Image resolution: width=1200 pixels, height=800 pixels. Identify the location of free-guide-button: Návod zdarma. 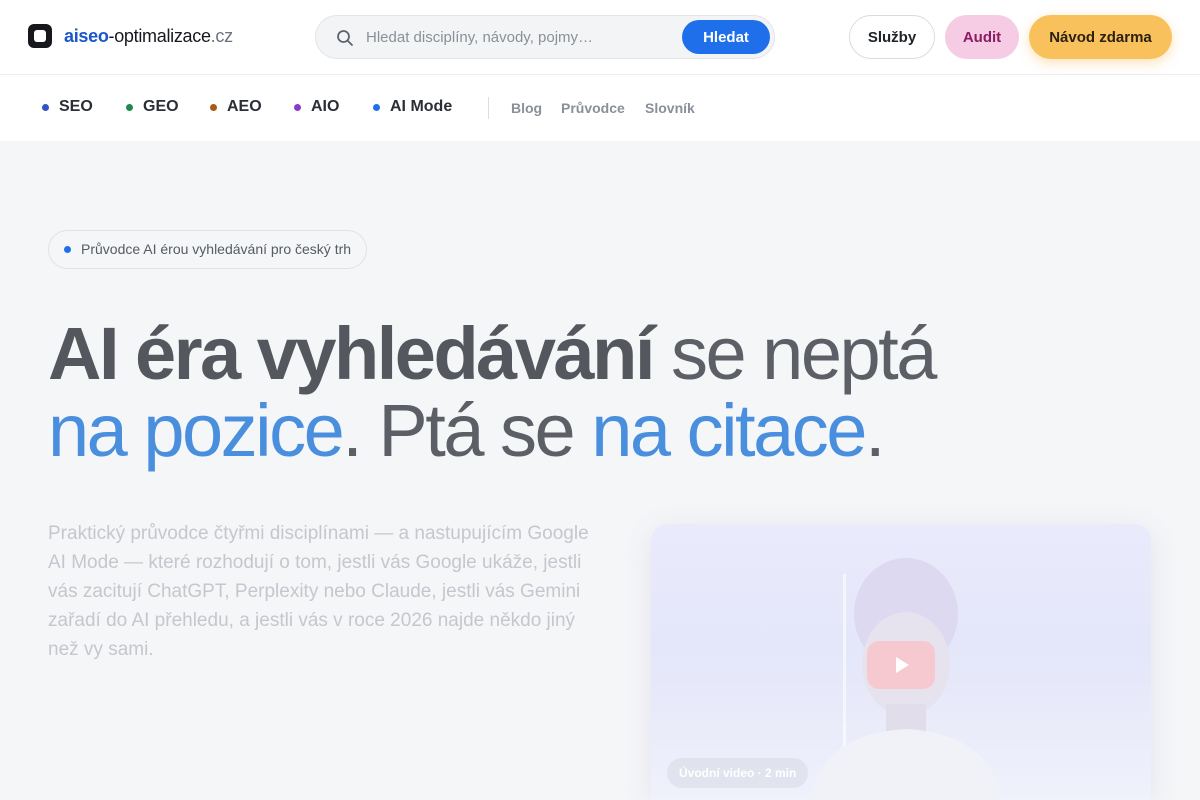
(1100, 37).